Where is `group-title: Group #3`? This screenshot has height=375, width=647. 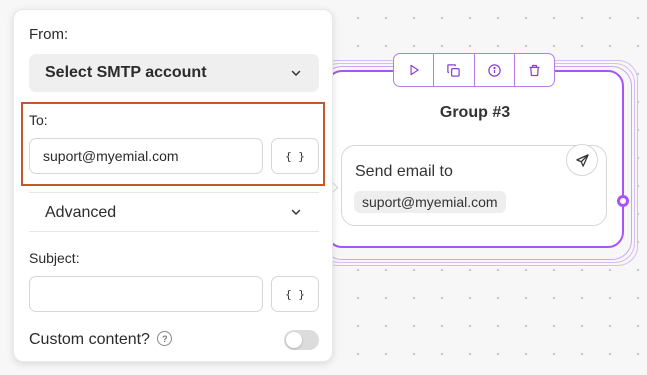 group-title: Group #3 is located at coordinates (475, 112).